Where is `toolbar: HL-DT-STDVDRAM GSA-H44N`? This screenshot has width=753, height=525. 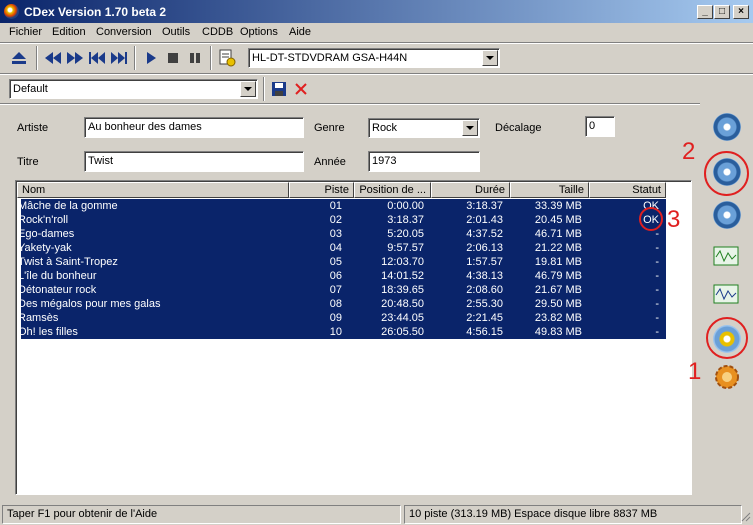 toolbar: HL-DT-STDVDRAM GSA-H44N is located at coordinates (254, 59).